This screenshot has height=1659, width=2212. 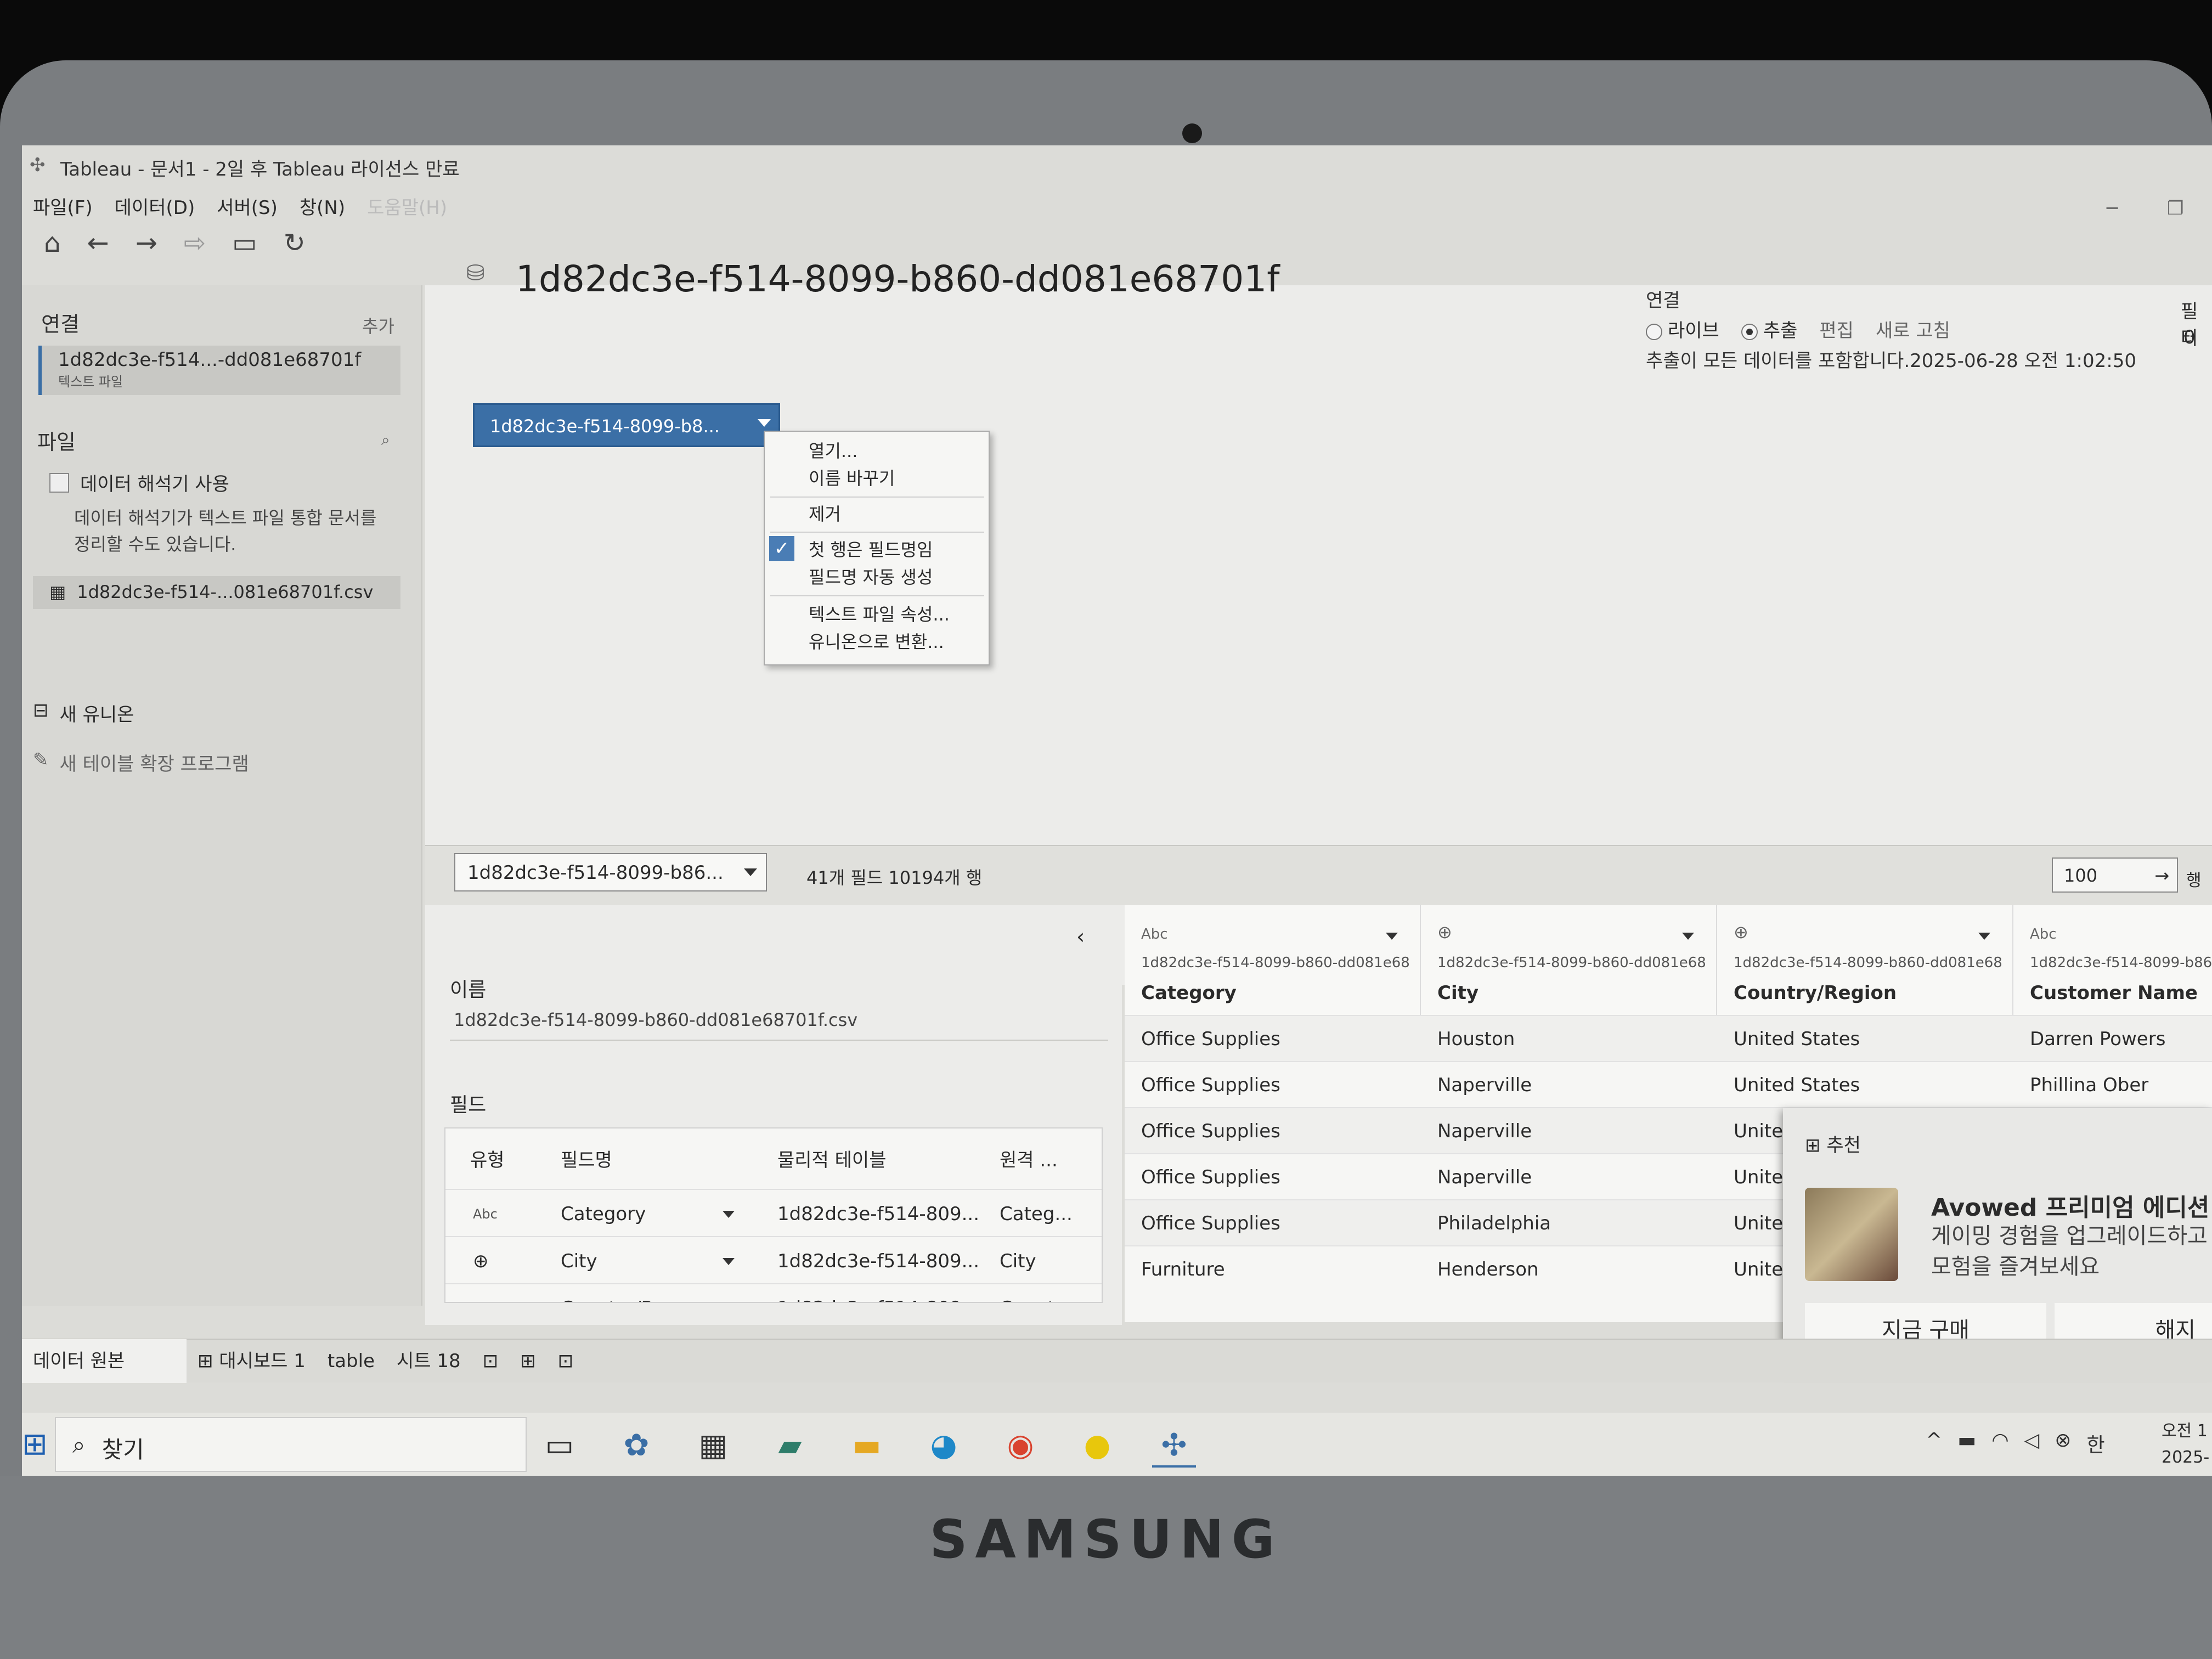 What do you see at coordinates (139, 483) in the screenshot?
I see `data-interpreter-option: 데이터 해석기 사용` at bounding box center [139, 483].